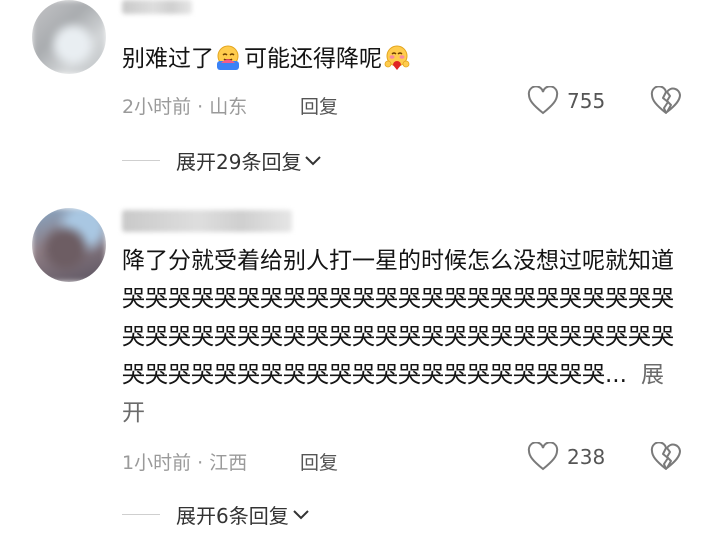 The height and width of the screenshot is (548, 720). I want to click on like-button: 238, so click(566, 457).